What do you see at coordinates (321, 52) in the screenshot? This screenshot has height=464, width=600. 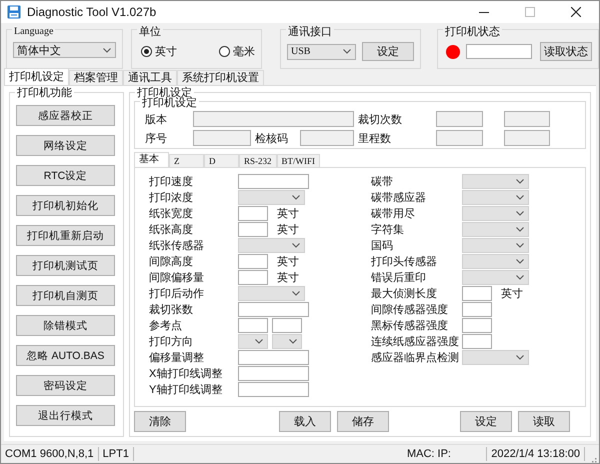 I see `dropdown: USB` at bounding box center [321, 52].